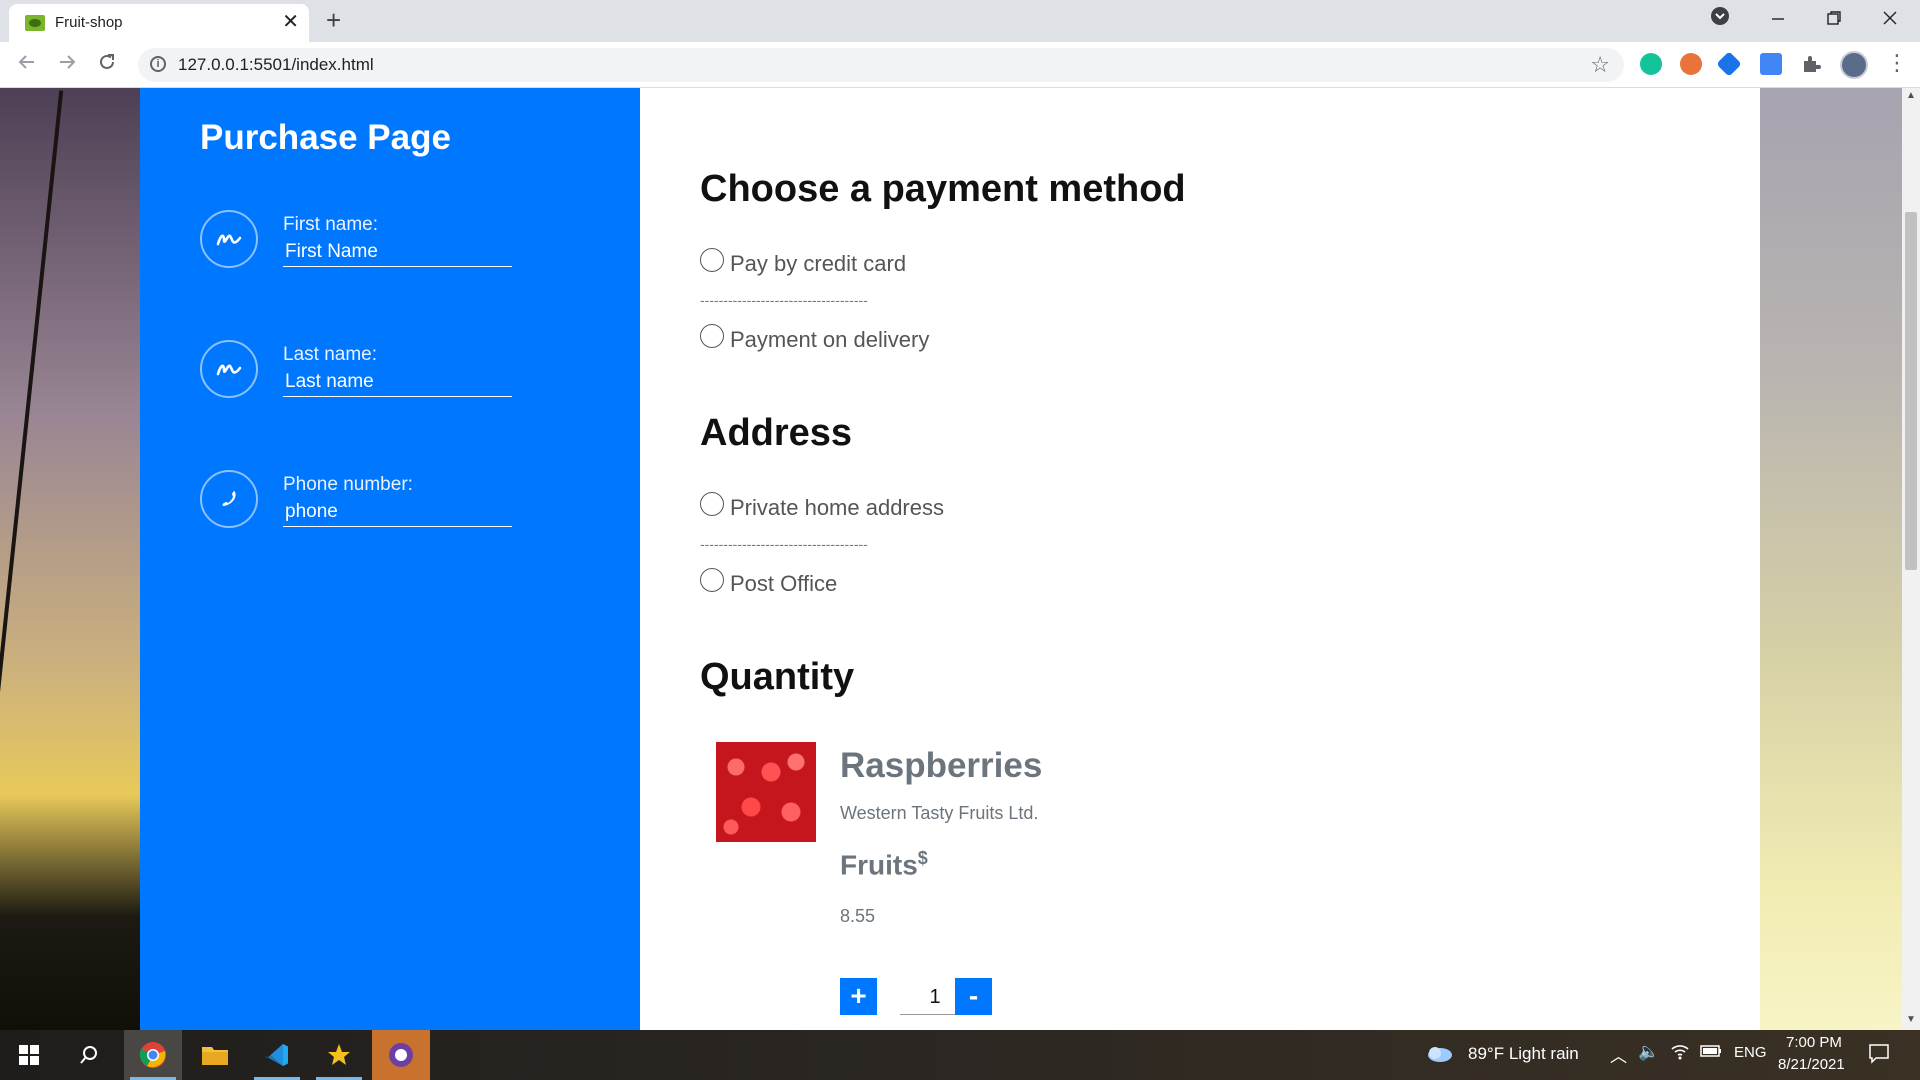 The height and width of the screenshot is (1080, 1920). What do you see at coordinates (325, 137) in the screenshot?
I see `page-title: Purchase Page` at bounding box center [325, 137].